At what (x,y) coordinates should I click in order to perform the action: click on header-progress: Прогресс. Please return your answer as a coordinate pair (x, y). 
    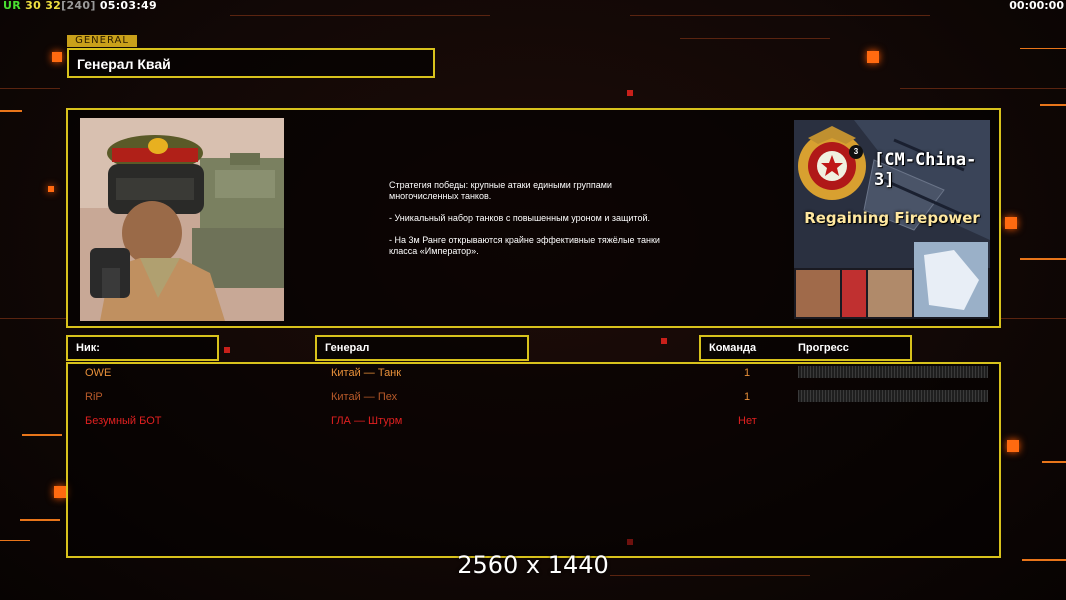
    Looking at the image, I should click on (823, 348).